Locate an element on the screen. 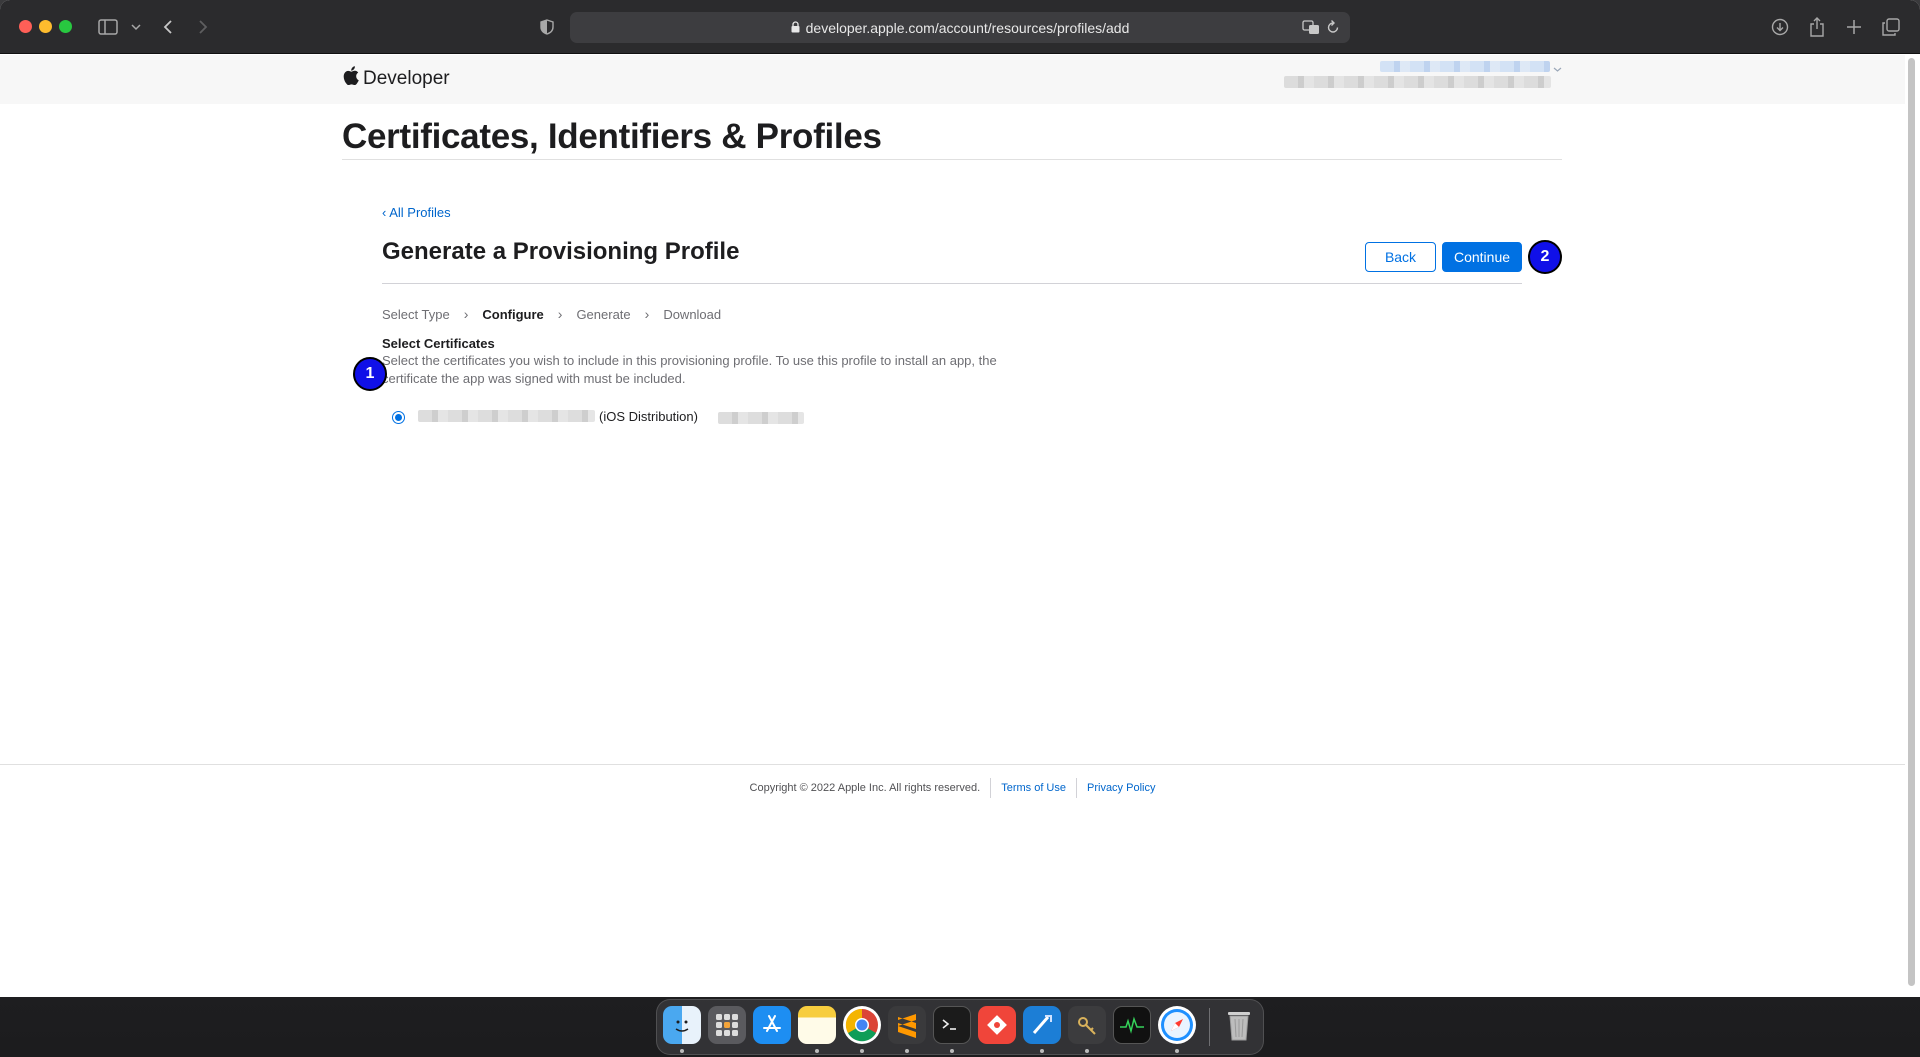 Image resolution: width=1920 pixels, height=1057 pixels. certificate-name-redacted is located at coordinates (506, 416).